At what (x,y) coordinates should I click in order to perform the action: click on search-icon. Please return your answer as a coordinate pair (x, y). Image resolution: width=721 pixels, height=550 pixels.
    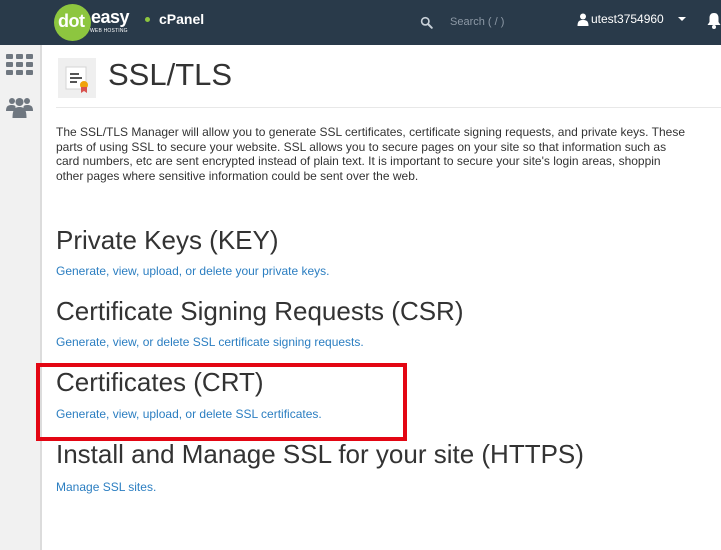
    Looking at the image, I should click on (426, 22).